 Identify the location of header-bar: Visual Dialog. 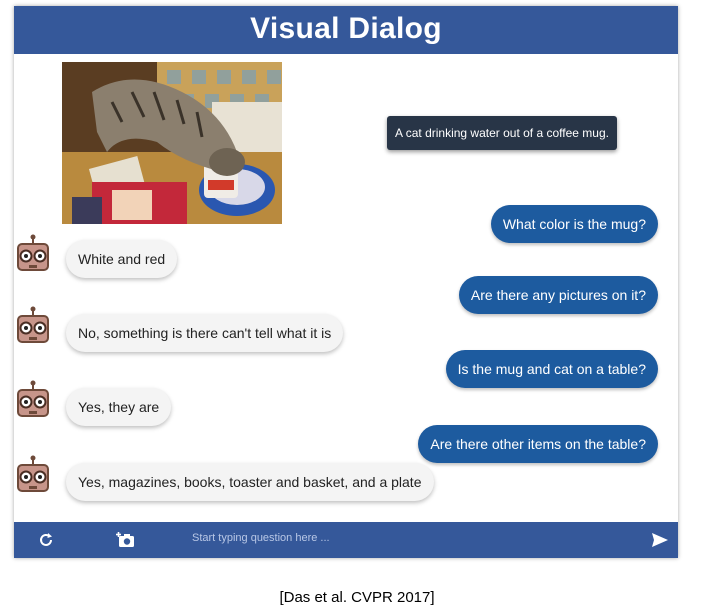
(346, 30).